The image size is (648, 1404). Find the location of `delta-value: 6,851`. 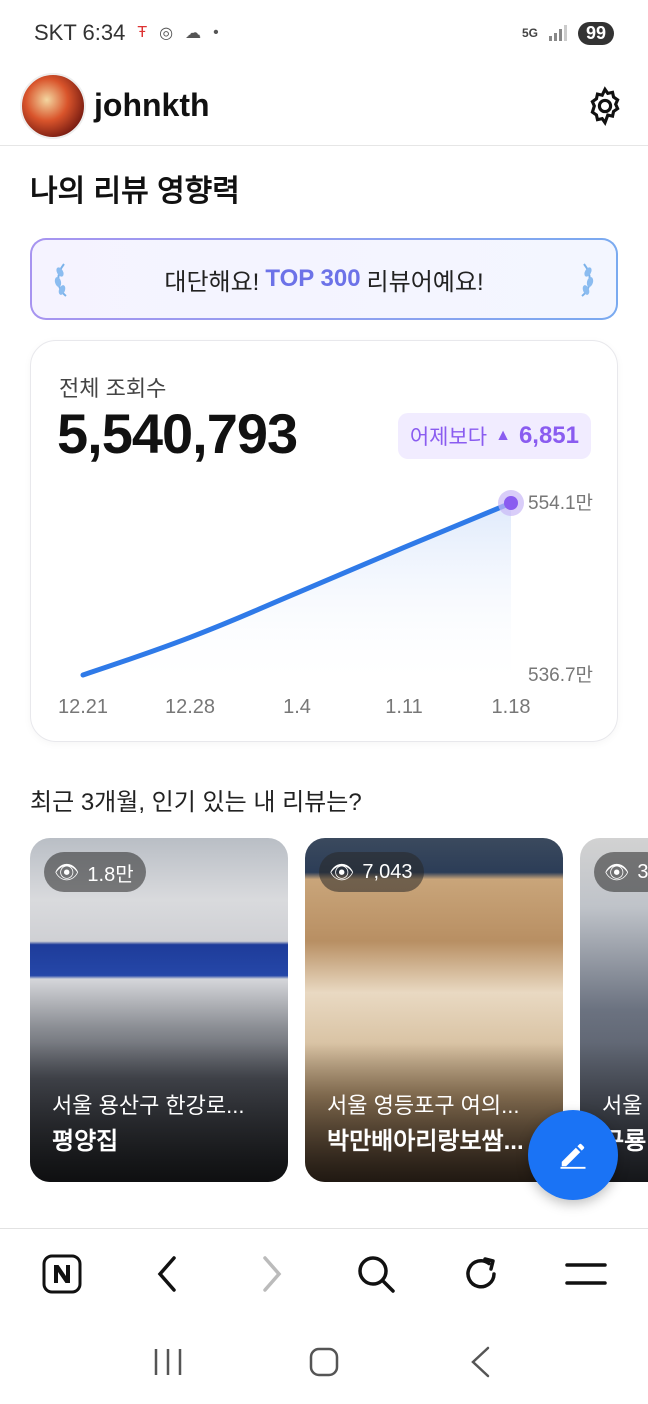

delta-value: 6,851 is located at coordinates (548, 435).